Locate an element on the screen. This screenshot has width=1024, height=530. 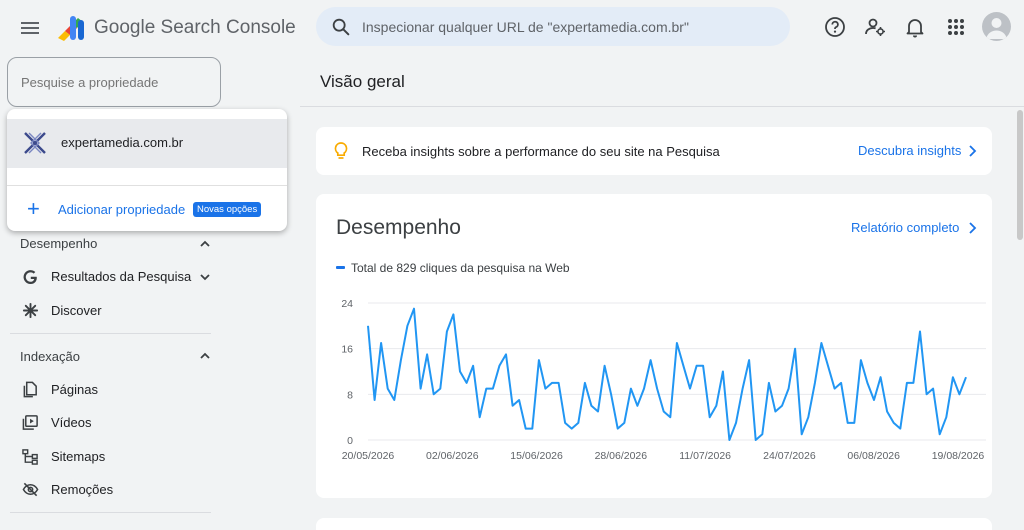
next-card is located at coordinates (654, 524).